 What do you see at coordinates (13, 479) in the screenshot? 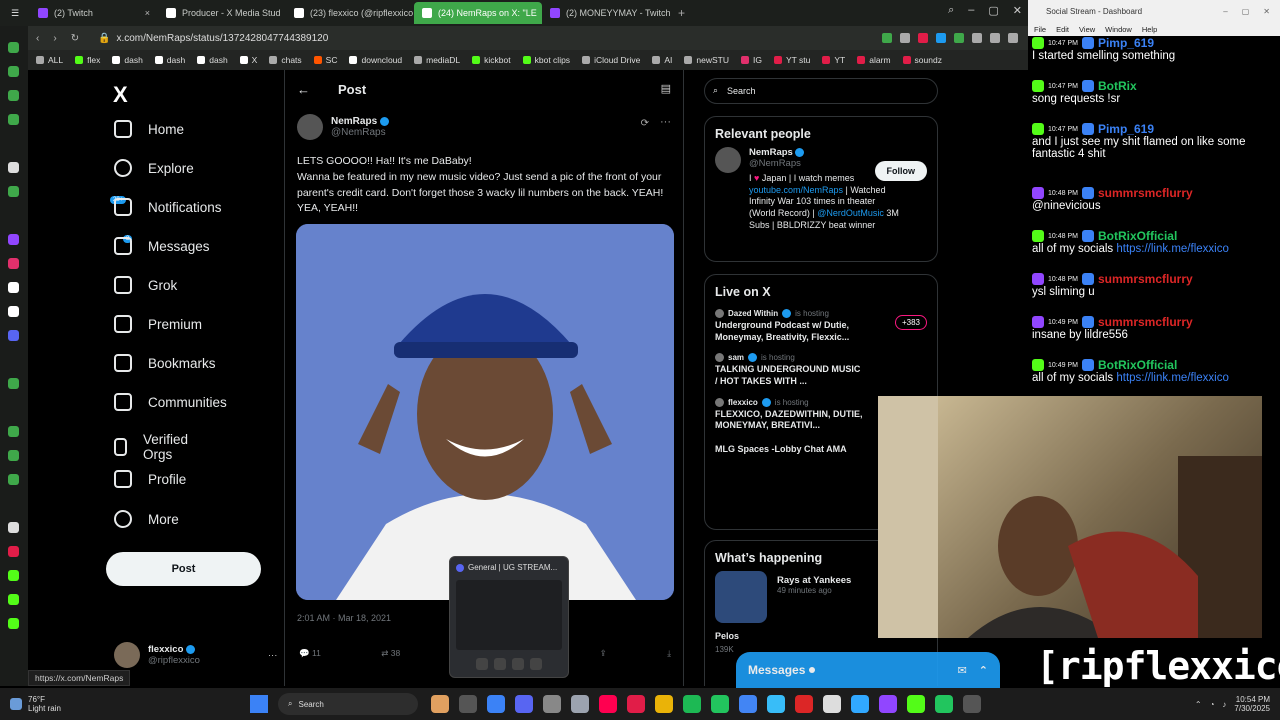
I see `gear-icon` at bounding box center [13, 479].